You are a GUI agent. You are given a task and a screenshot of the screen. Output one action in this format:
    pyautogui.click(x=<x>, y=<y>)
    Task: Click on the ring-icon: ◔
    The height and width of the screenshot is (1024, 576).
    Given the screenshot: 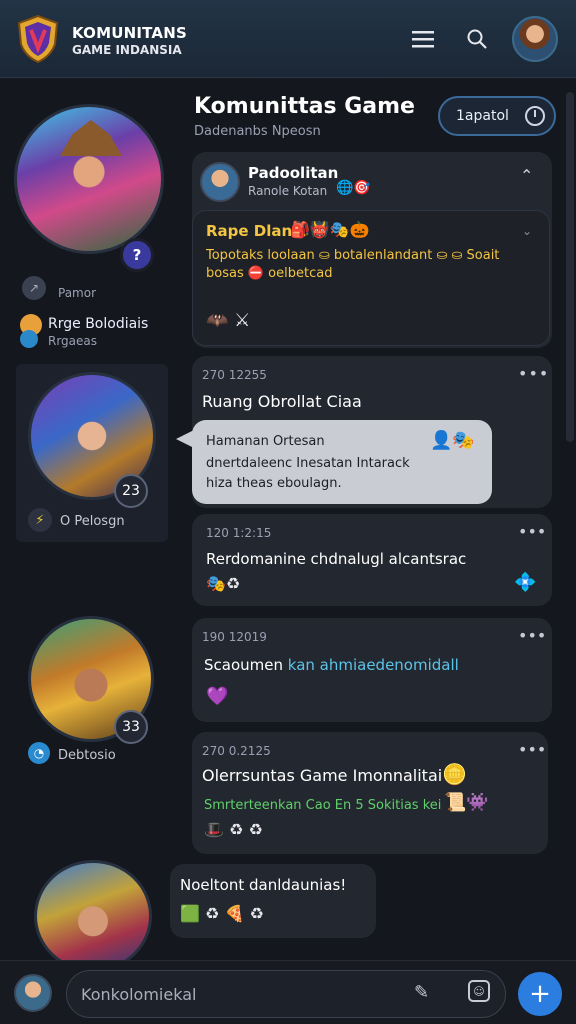 What is the action you would take?
    pyautogui.click(x=39, y=753)
    